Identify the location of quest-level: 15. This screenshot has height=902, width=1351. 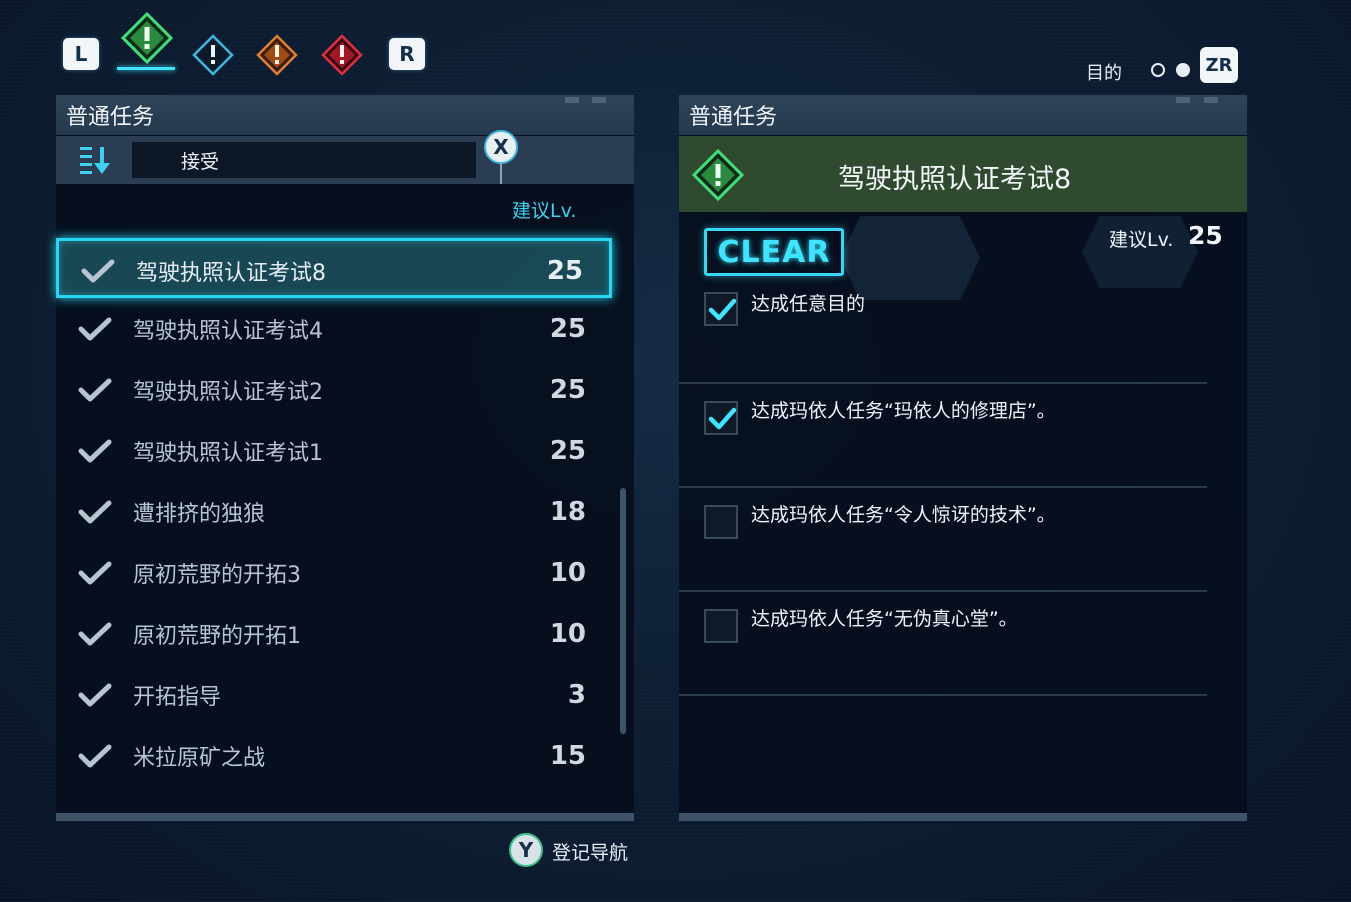
(567, 756).